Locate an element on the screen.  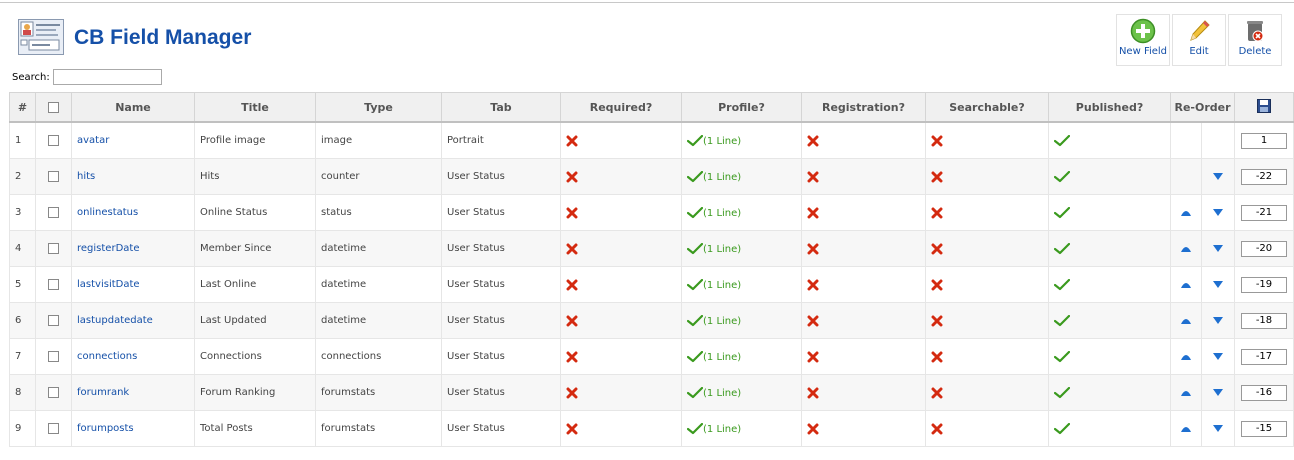
col-header-profile: Profile? is located at coordinates (741, 107).